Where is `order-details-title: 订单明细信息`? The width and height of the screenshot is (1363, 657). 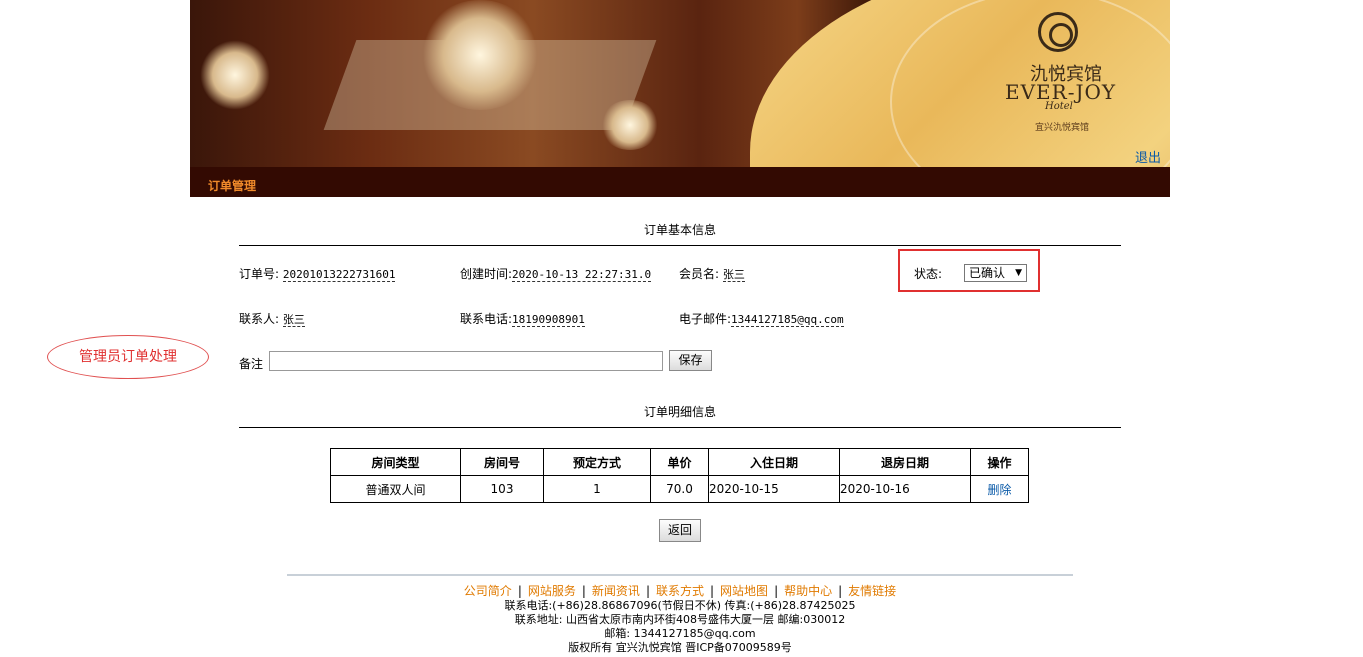
order-details-title: 订单明细信息 is located at coordinates (679, 412).